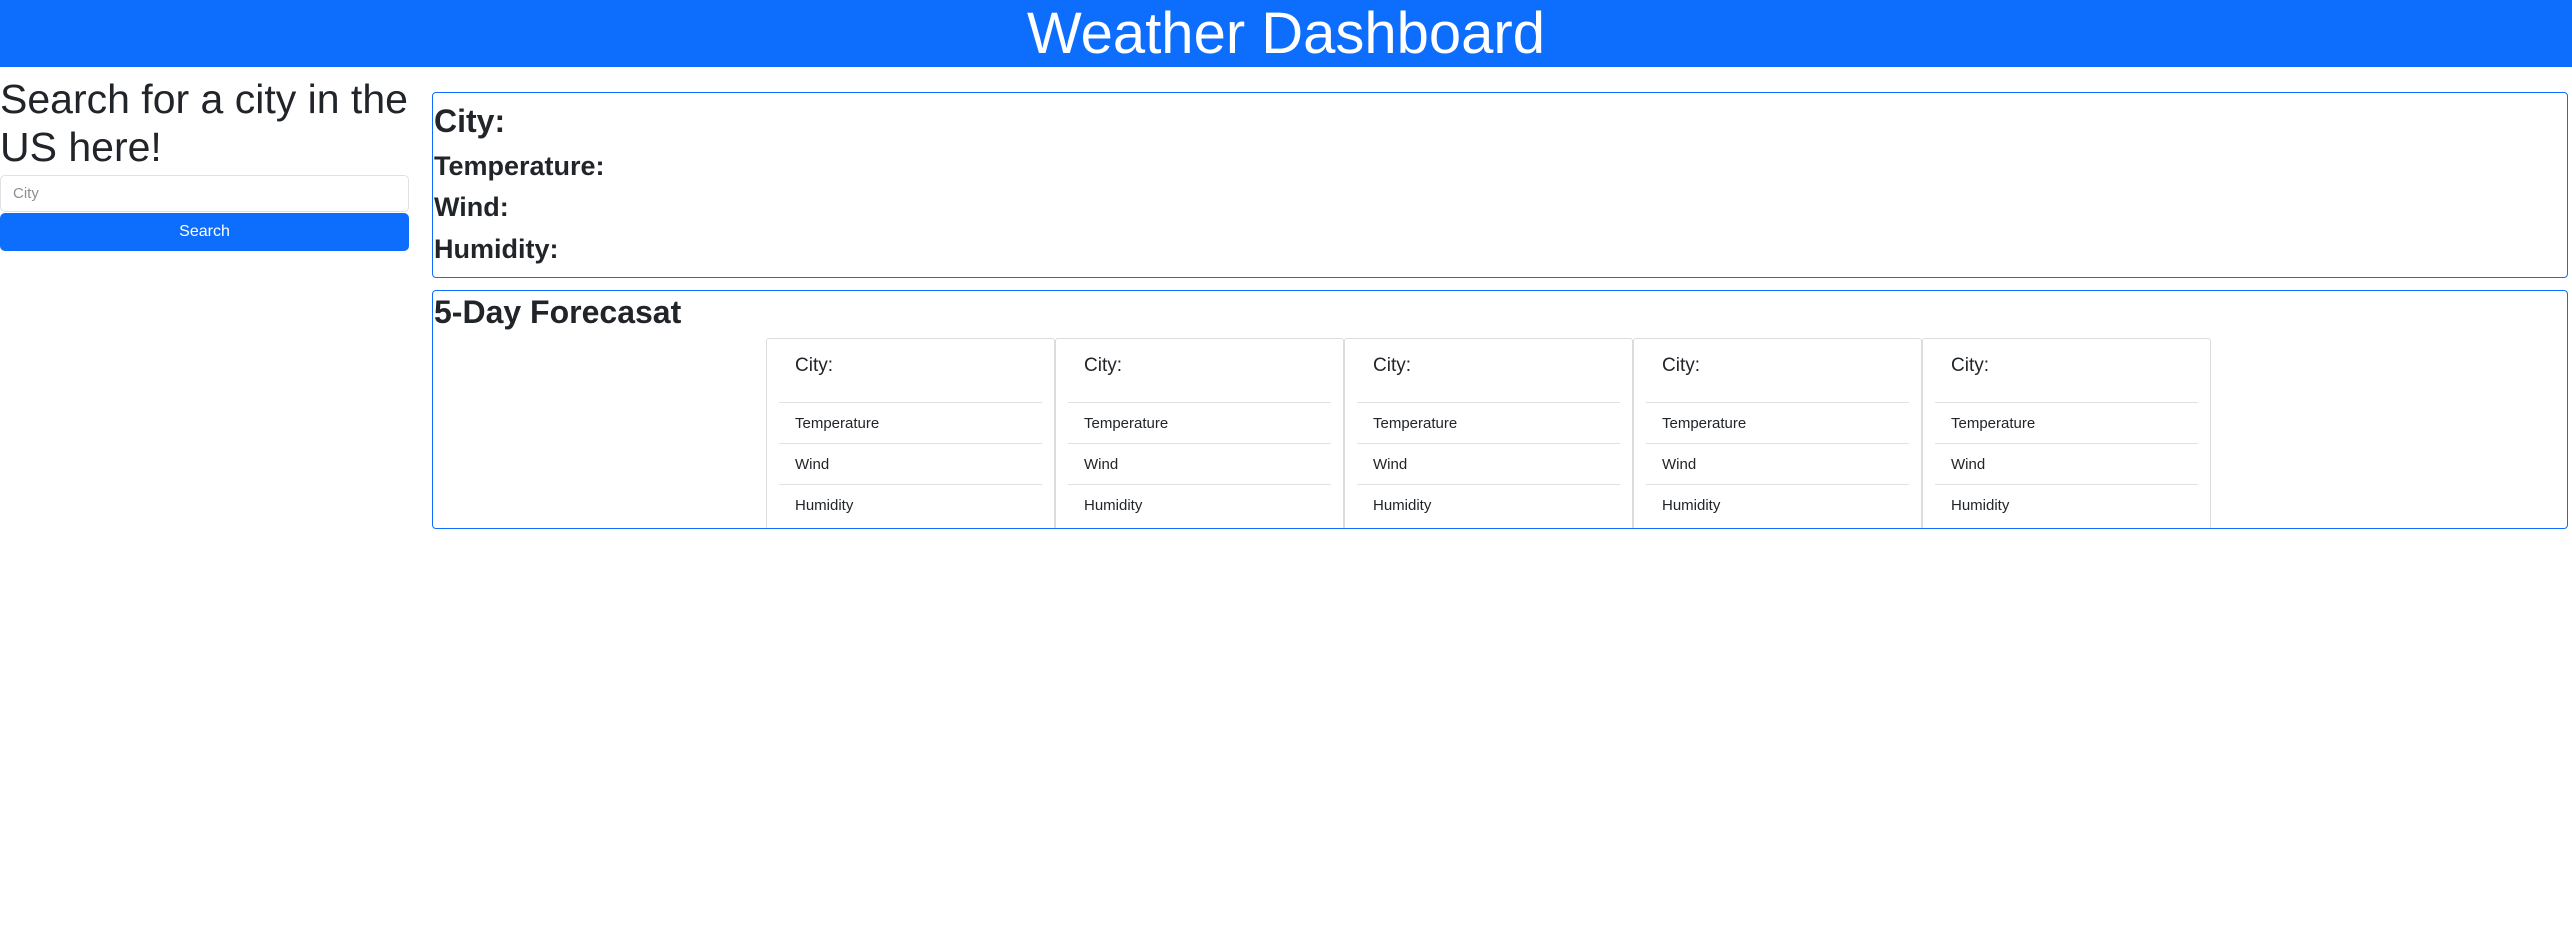  Describe the element at coordinates (496, 249) in the screenshot. I see `current-humidity-label: Humidity:` at that location.